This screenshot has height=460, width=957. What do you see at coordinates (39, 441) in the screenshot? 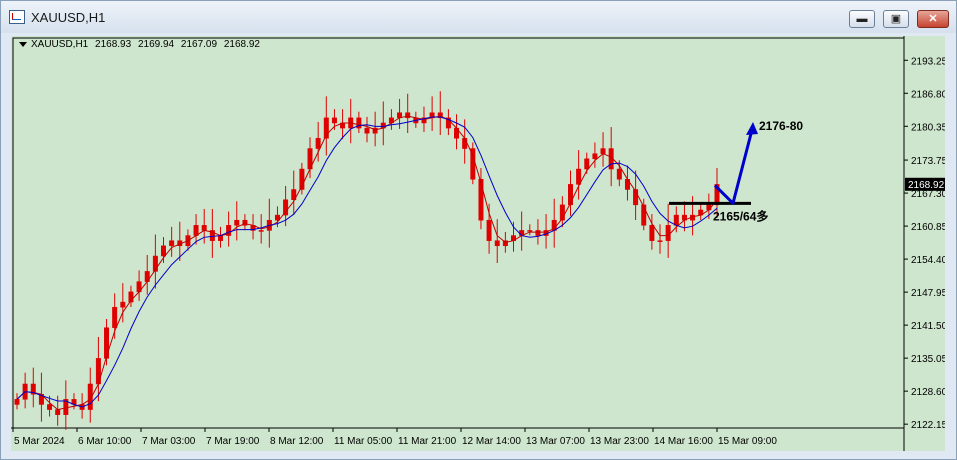
I see `x-tick-label: 5 Mar 2024` at bounding box center [39, 441].